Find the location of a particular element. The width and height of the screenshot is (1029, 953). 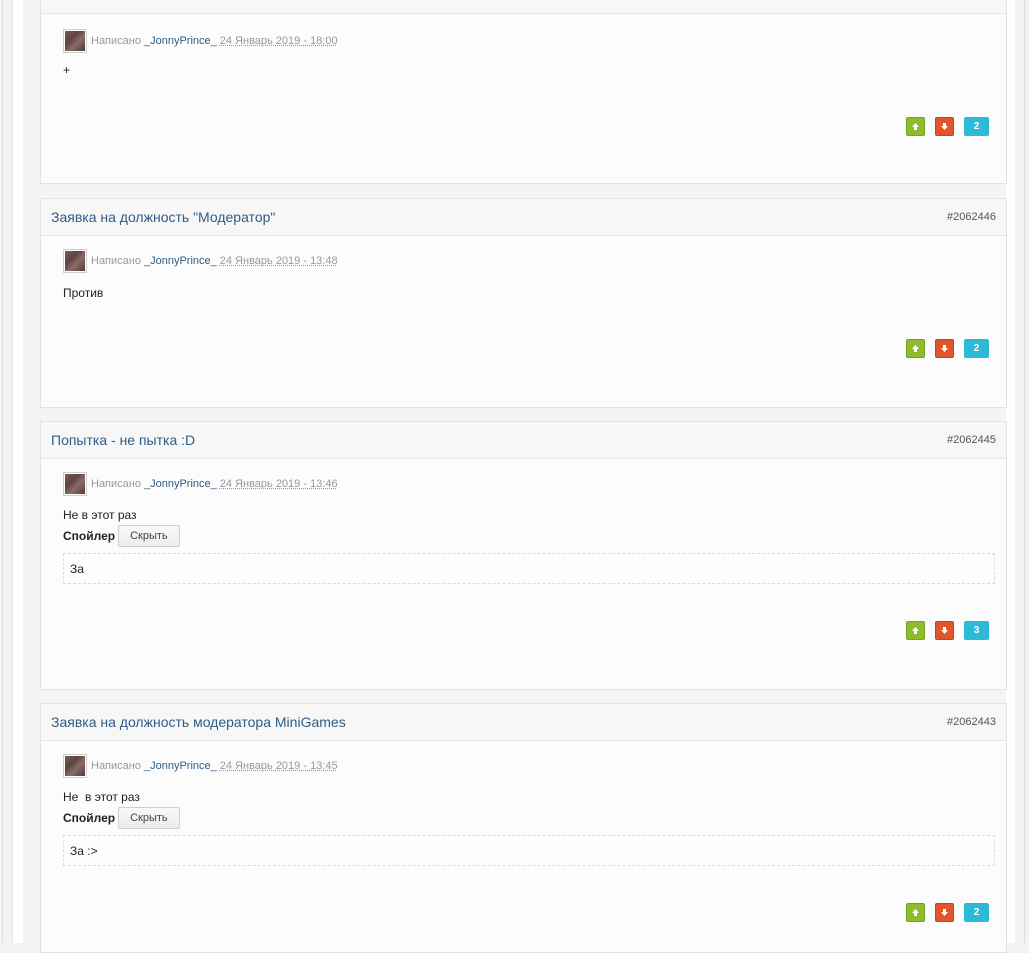

reputation-count: 3 is located at coordinates (976, 630).